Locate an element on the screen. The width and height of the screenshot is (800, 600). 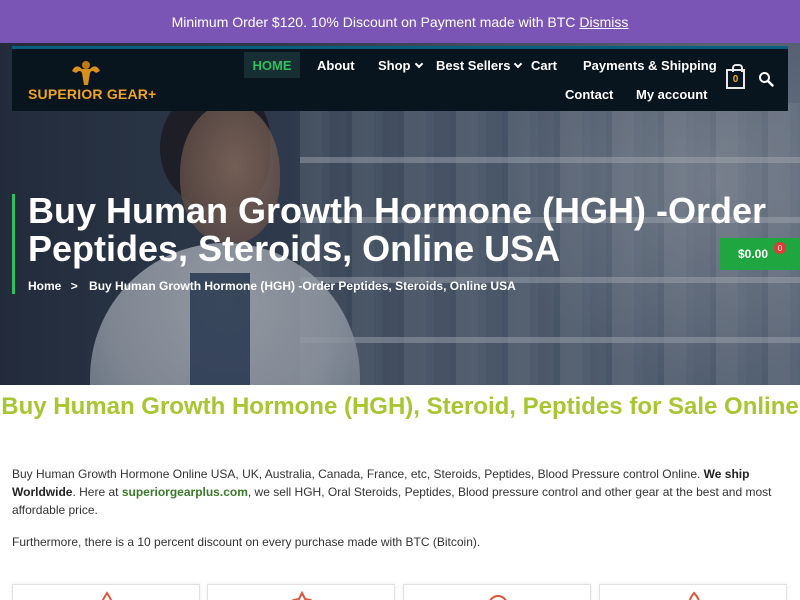
cart-count: 0 is located at coordinates (735, 79).